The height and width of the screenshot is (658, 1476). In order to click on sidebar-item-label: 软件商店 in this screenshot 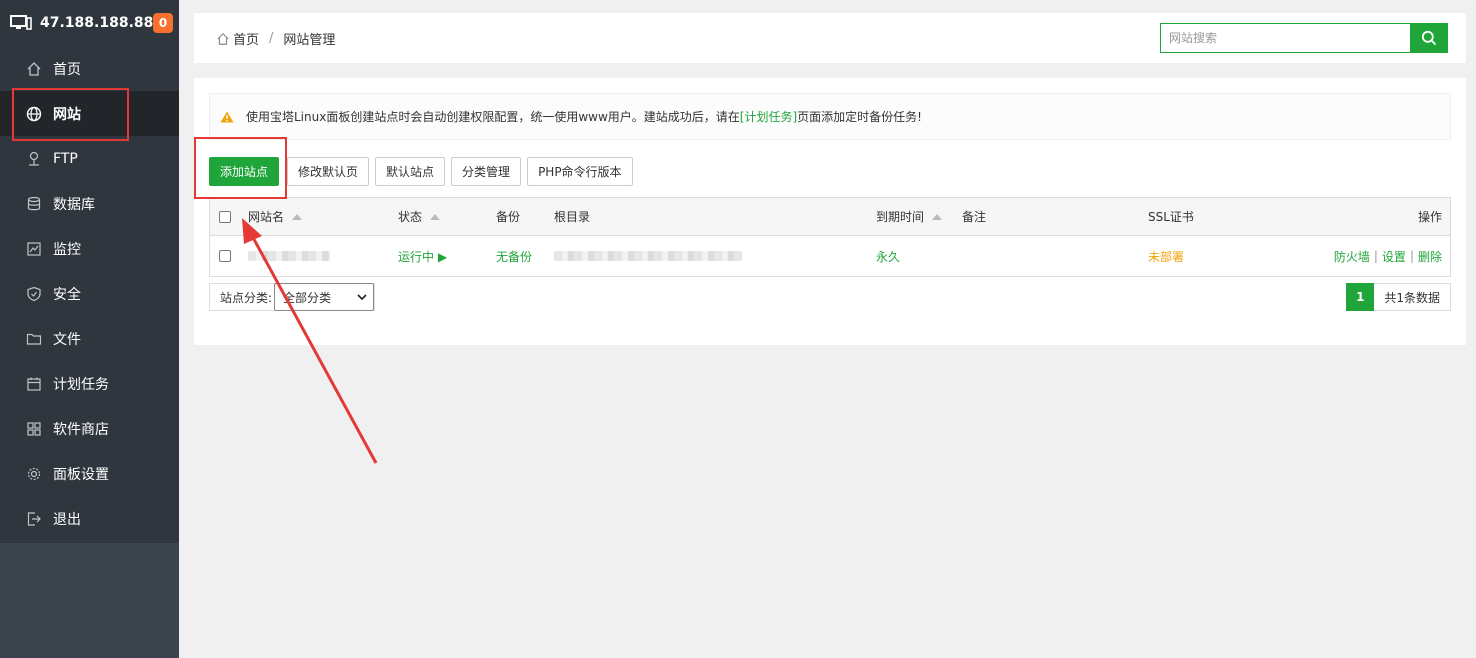, I will do `click(81, 429)`.